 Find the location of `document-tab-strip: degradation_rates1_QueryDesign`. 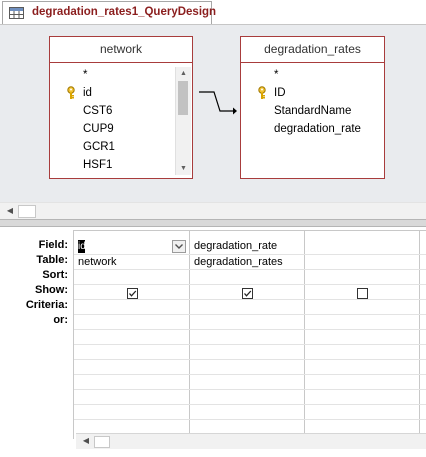

document-tab-strip: degradation_rates1_QueryDesign is located at coordinates (213, 12).